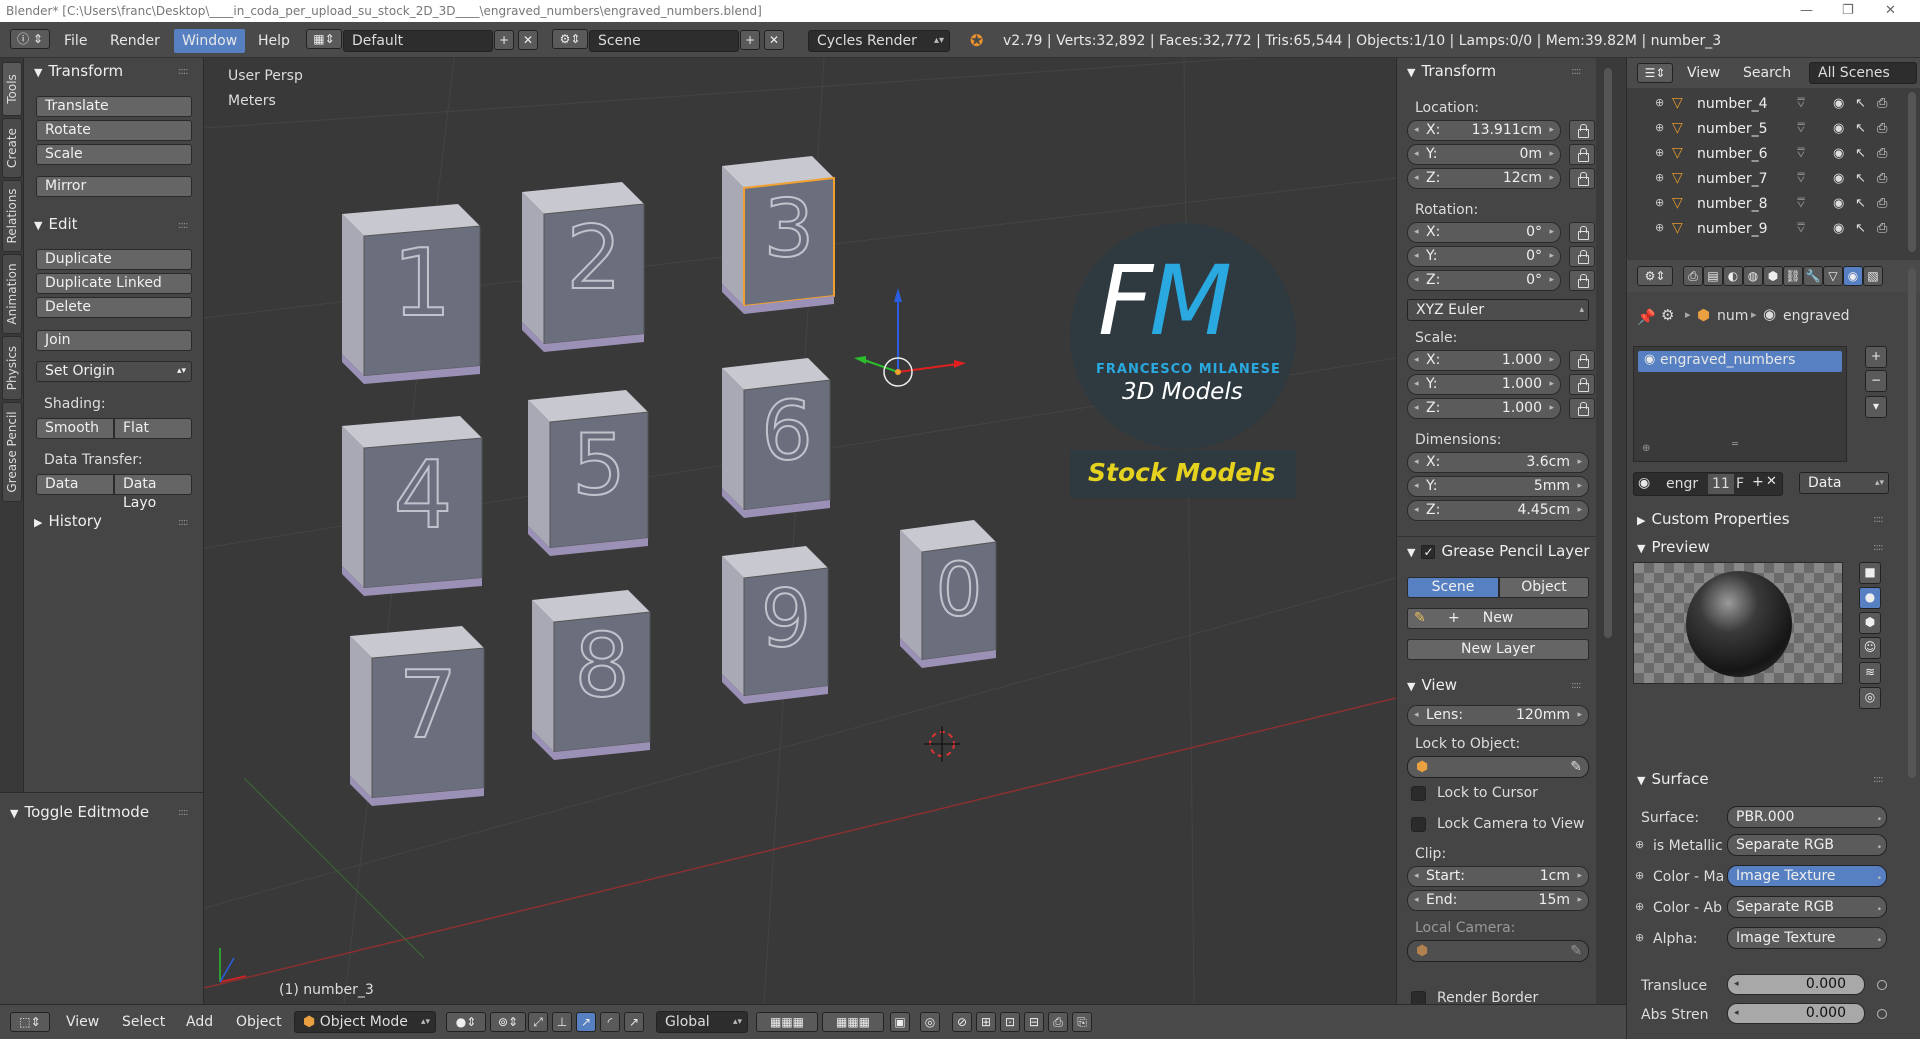 This screenshot has height=1039, width=1920. I want to click on new-layer-button: New Layer, so click(1498, 649).